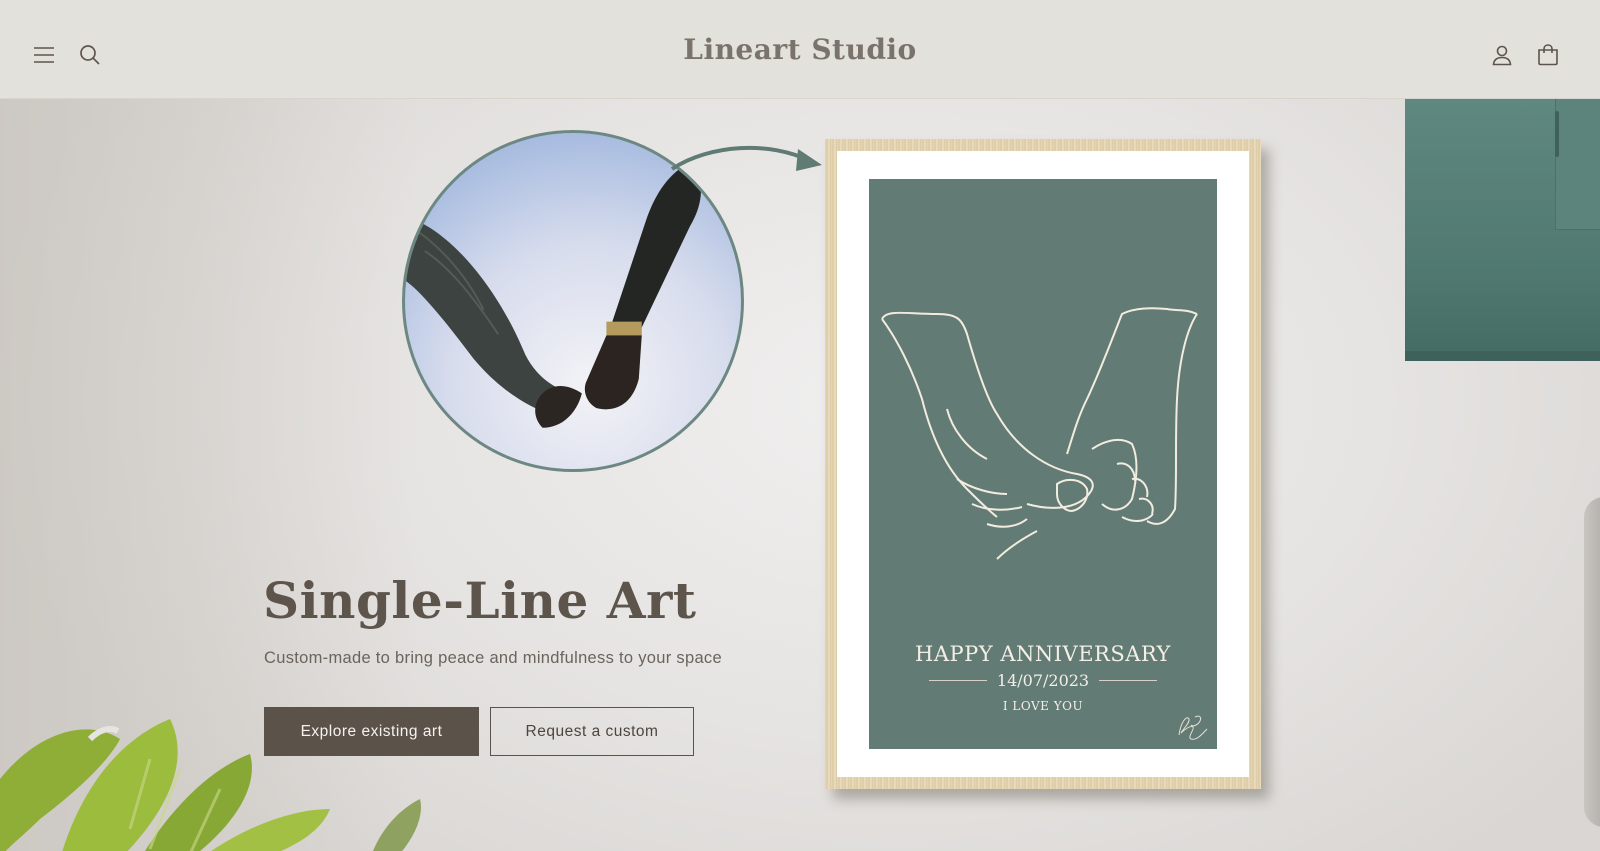  Describe the element at coordinates (371, 731) in the screenshot. I see `explore-existing-art-button: Explore existing art` at that location.